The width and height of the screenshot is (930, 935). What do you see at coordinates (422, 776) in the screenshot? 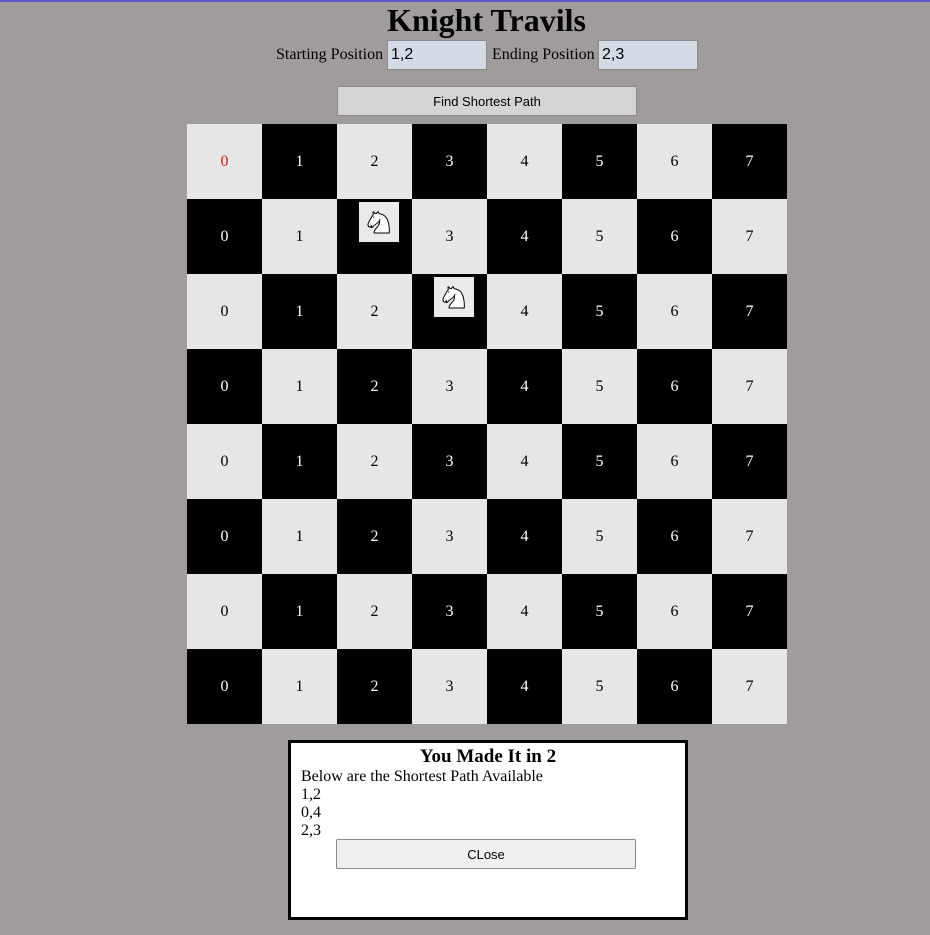
I see `modal-subtitle: Below are the Shortest Path Available` at bounding box center [422, 776].